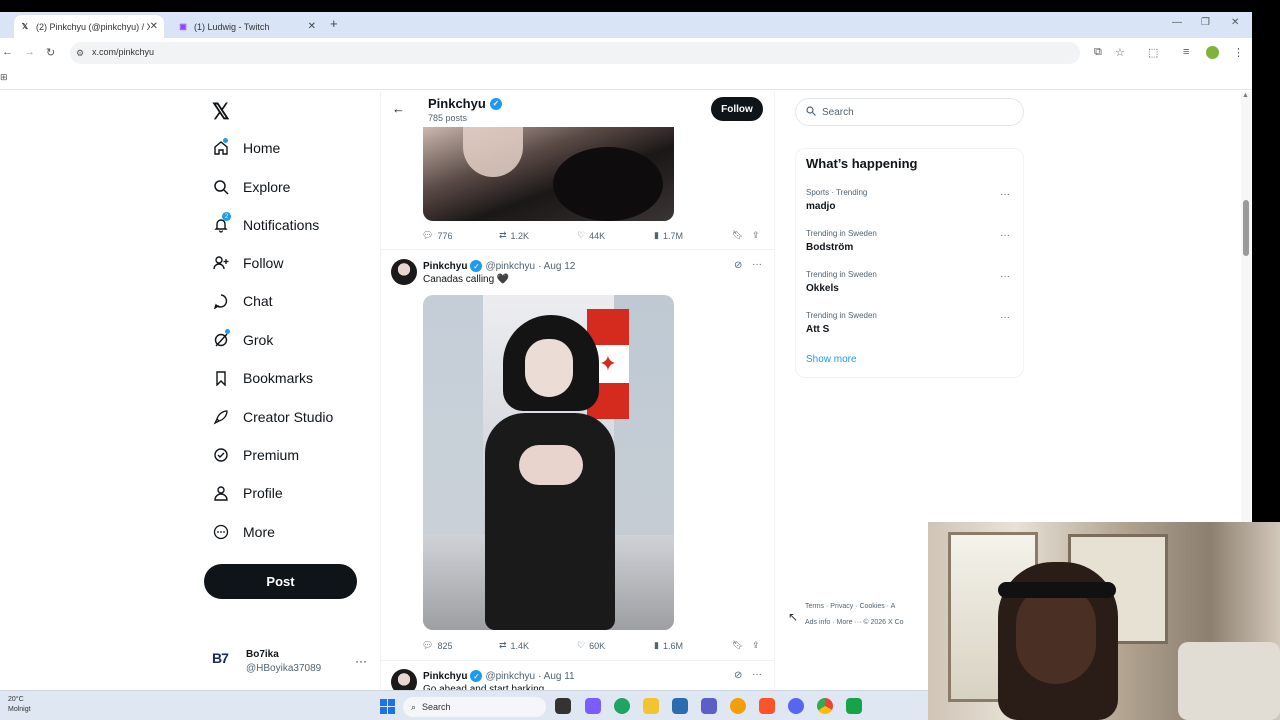 This screenshot has width=1280, height=720. What do you see at coordinates (19, 705) in the screenshot?
I see `weather-widget: 20°C Molnigt` at bounding box center [19, 705].